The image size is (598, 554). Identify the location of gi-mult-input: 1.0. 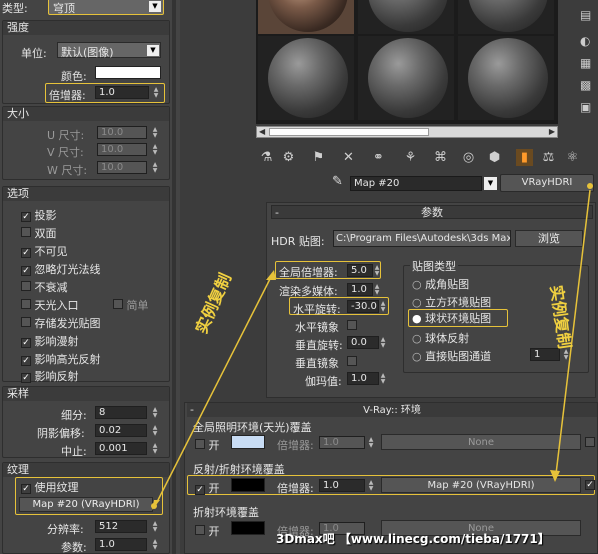
(342, 442).